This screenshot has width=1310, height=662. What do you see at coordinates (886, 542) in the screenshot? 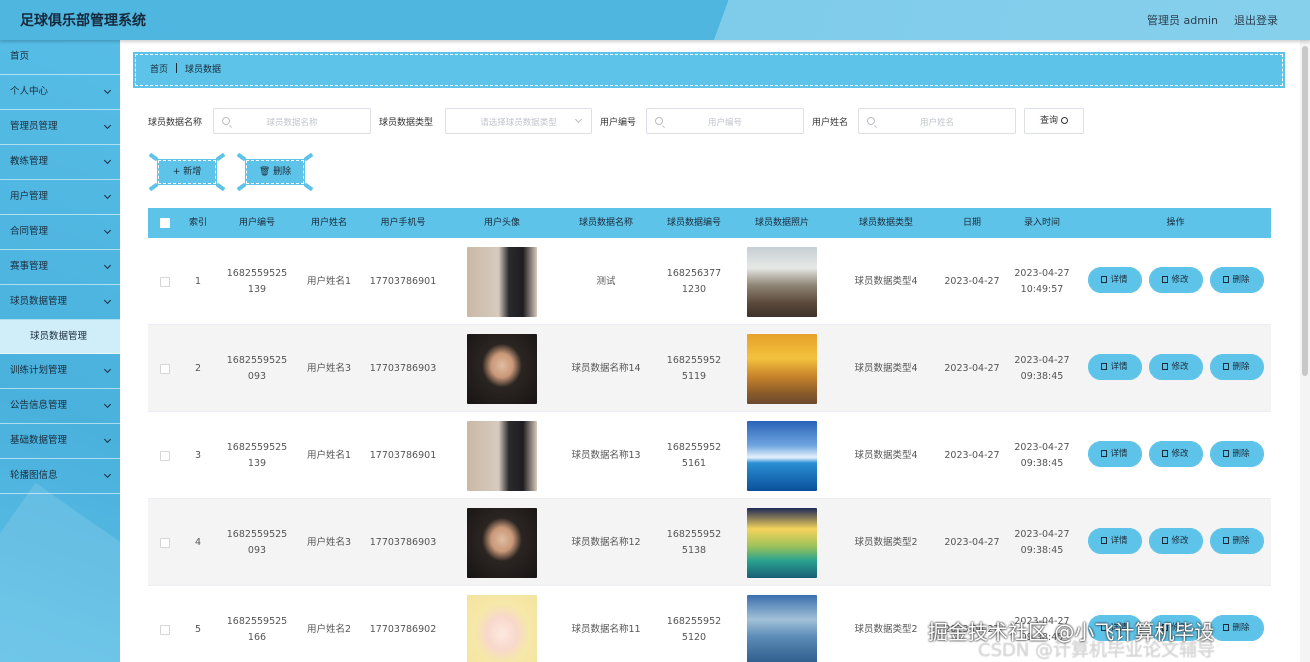
I see `player-data-type: 球员数据类型2` at bounding box center [886, 542].